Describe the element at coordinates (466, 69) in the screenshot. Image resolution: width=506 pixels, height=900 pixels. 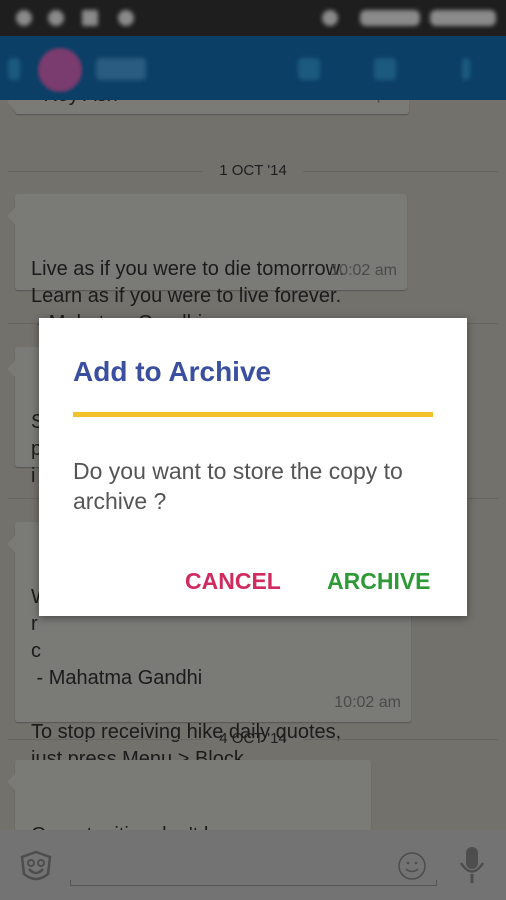
I see `overflow-menu-icon` at that location.